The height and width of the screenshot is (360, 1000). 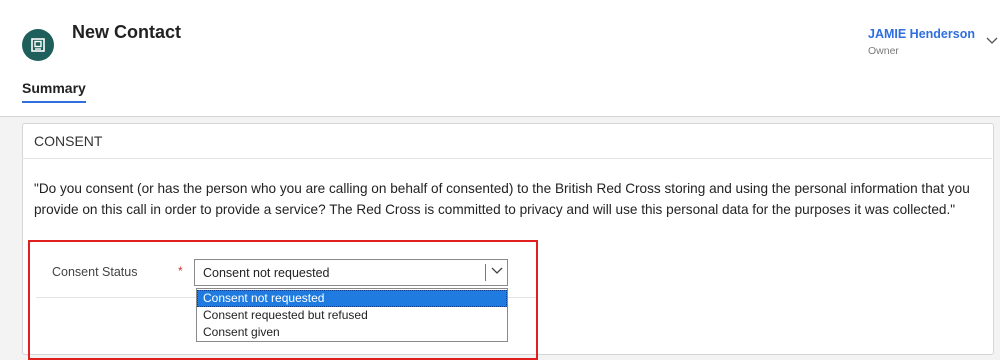 I want to click on contact-avatar, so click(x=38, y=45).